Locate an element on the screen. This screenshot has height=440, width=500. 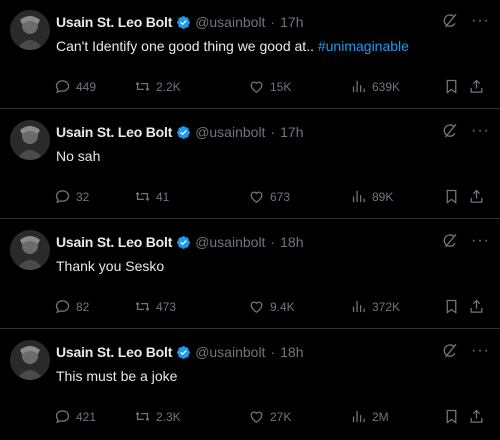
retweet-button: 473 is located at coordinates (155, 306).